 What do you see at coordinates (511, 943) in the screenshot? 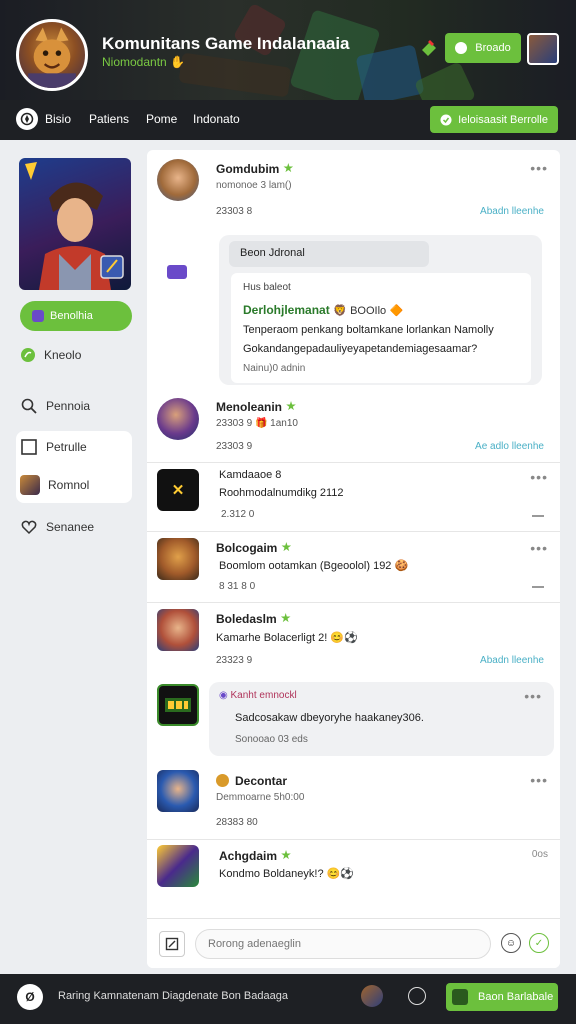
I see `emoji-icon: ☺` at bounding box center [511, 943].